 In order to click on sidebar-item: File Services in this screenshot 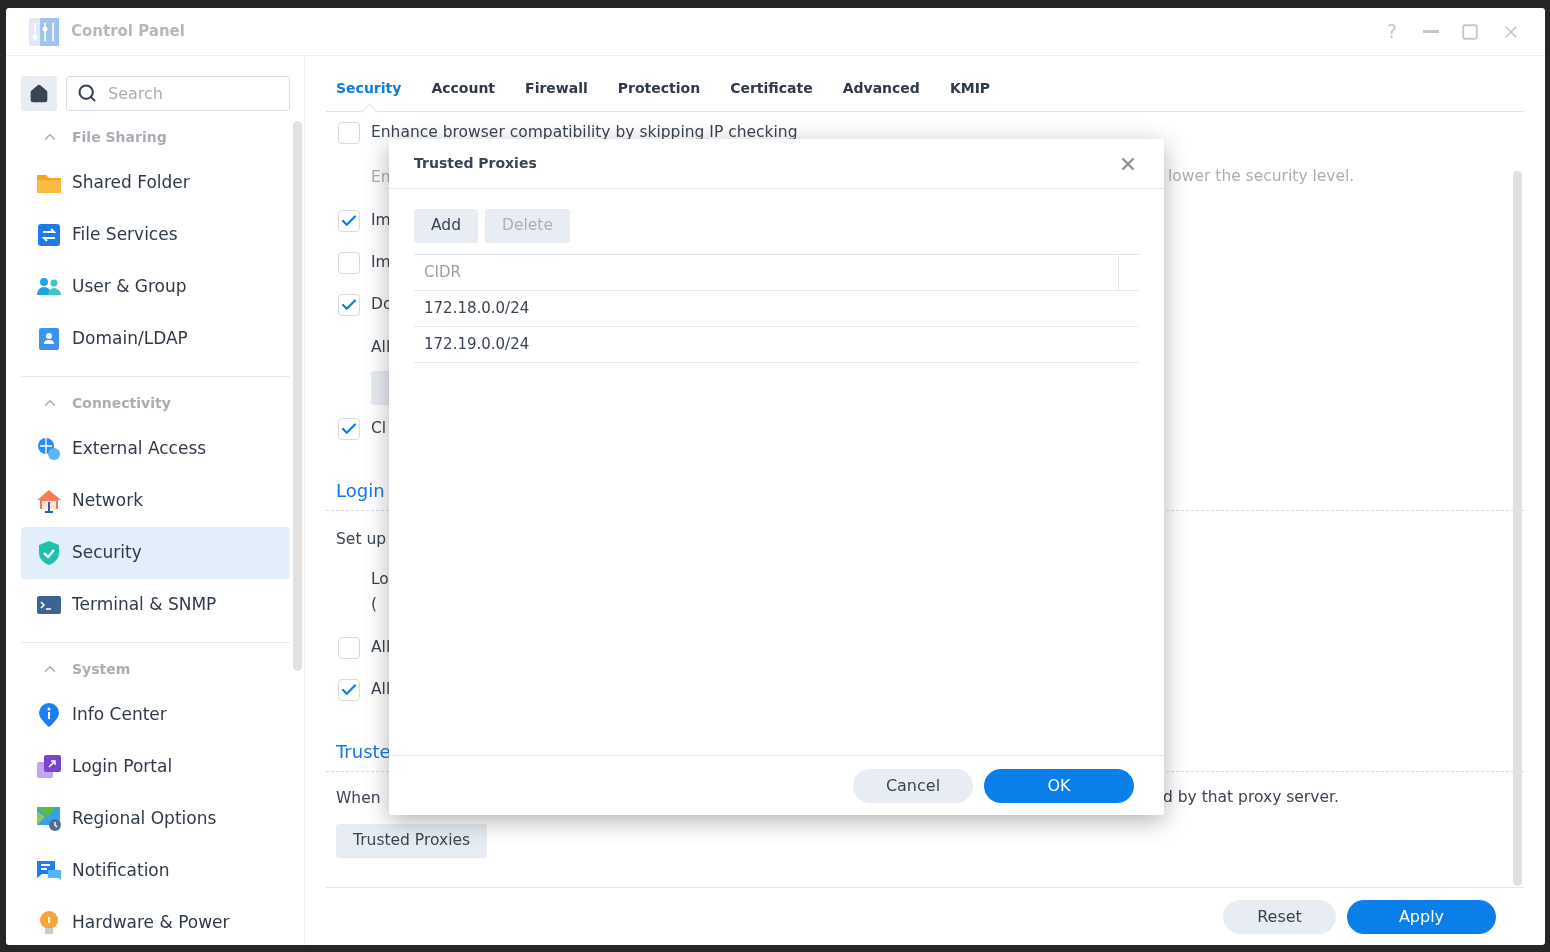, I will do `click(155, 235)`.